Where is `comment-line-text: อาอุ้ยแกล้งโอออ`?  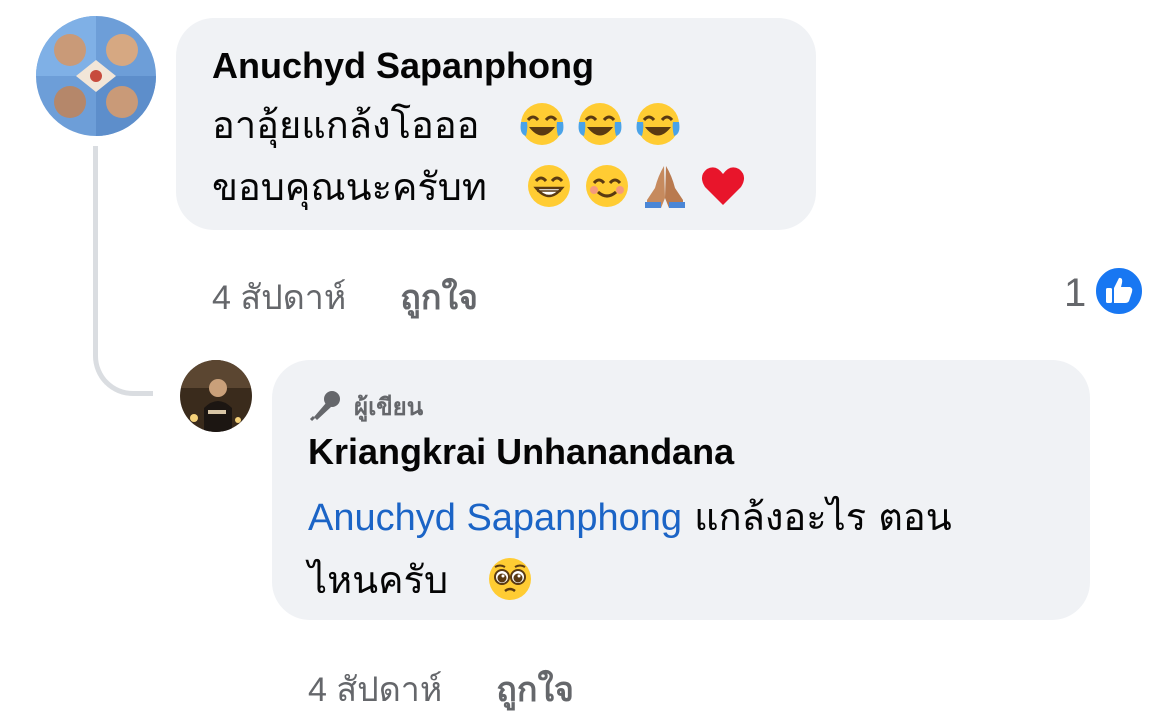 comment-line-text: อาอุ้ยแกล้งโอออ is located at coordinates (346, 125).